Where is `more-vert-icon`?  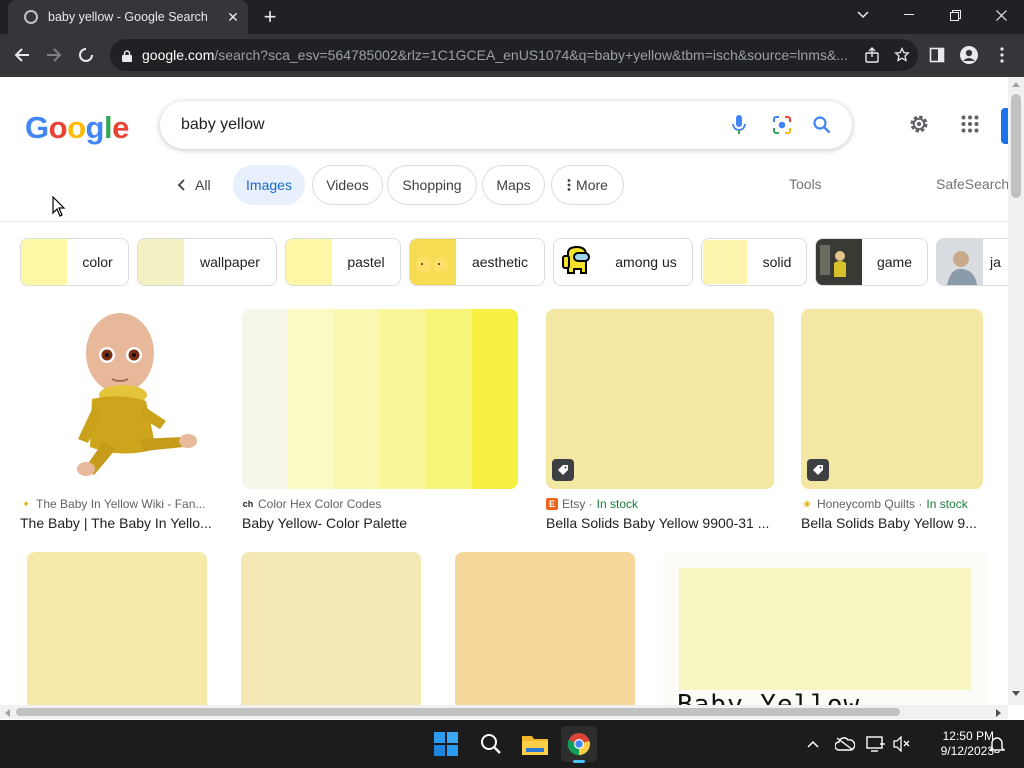 more-vert-icon is located at coordinates (569, 185).